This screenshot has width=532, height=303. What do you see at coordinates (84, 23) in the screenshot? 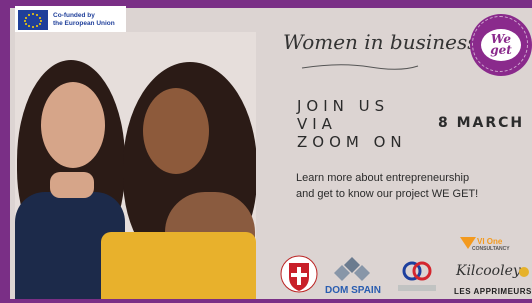
I see `eu-text-line2: the European Union` at bounding box center [84, 23].